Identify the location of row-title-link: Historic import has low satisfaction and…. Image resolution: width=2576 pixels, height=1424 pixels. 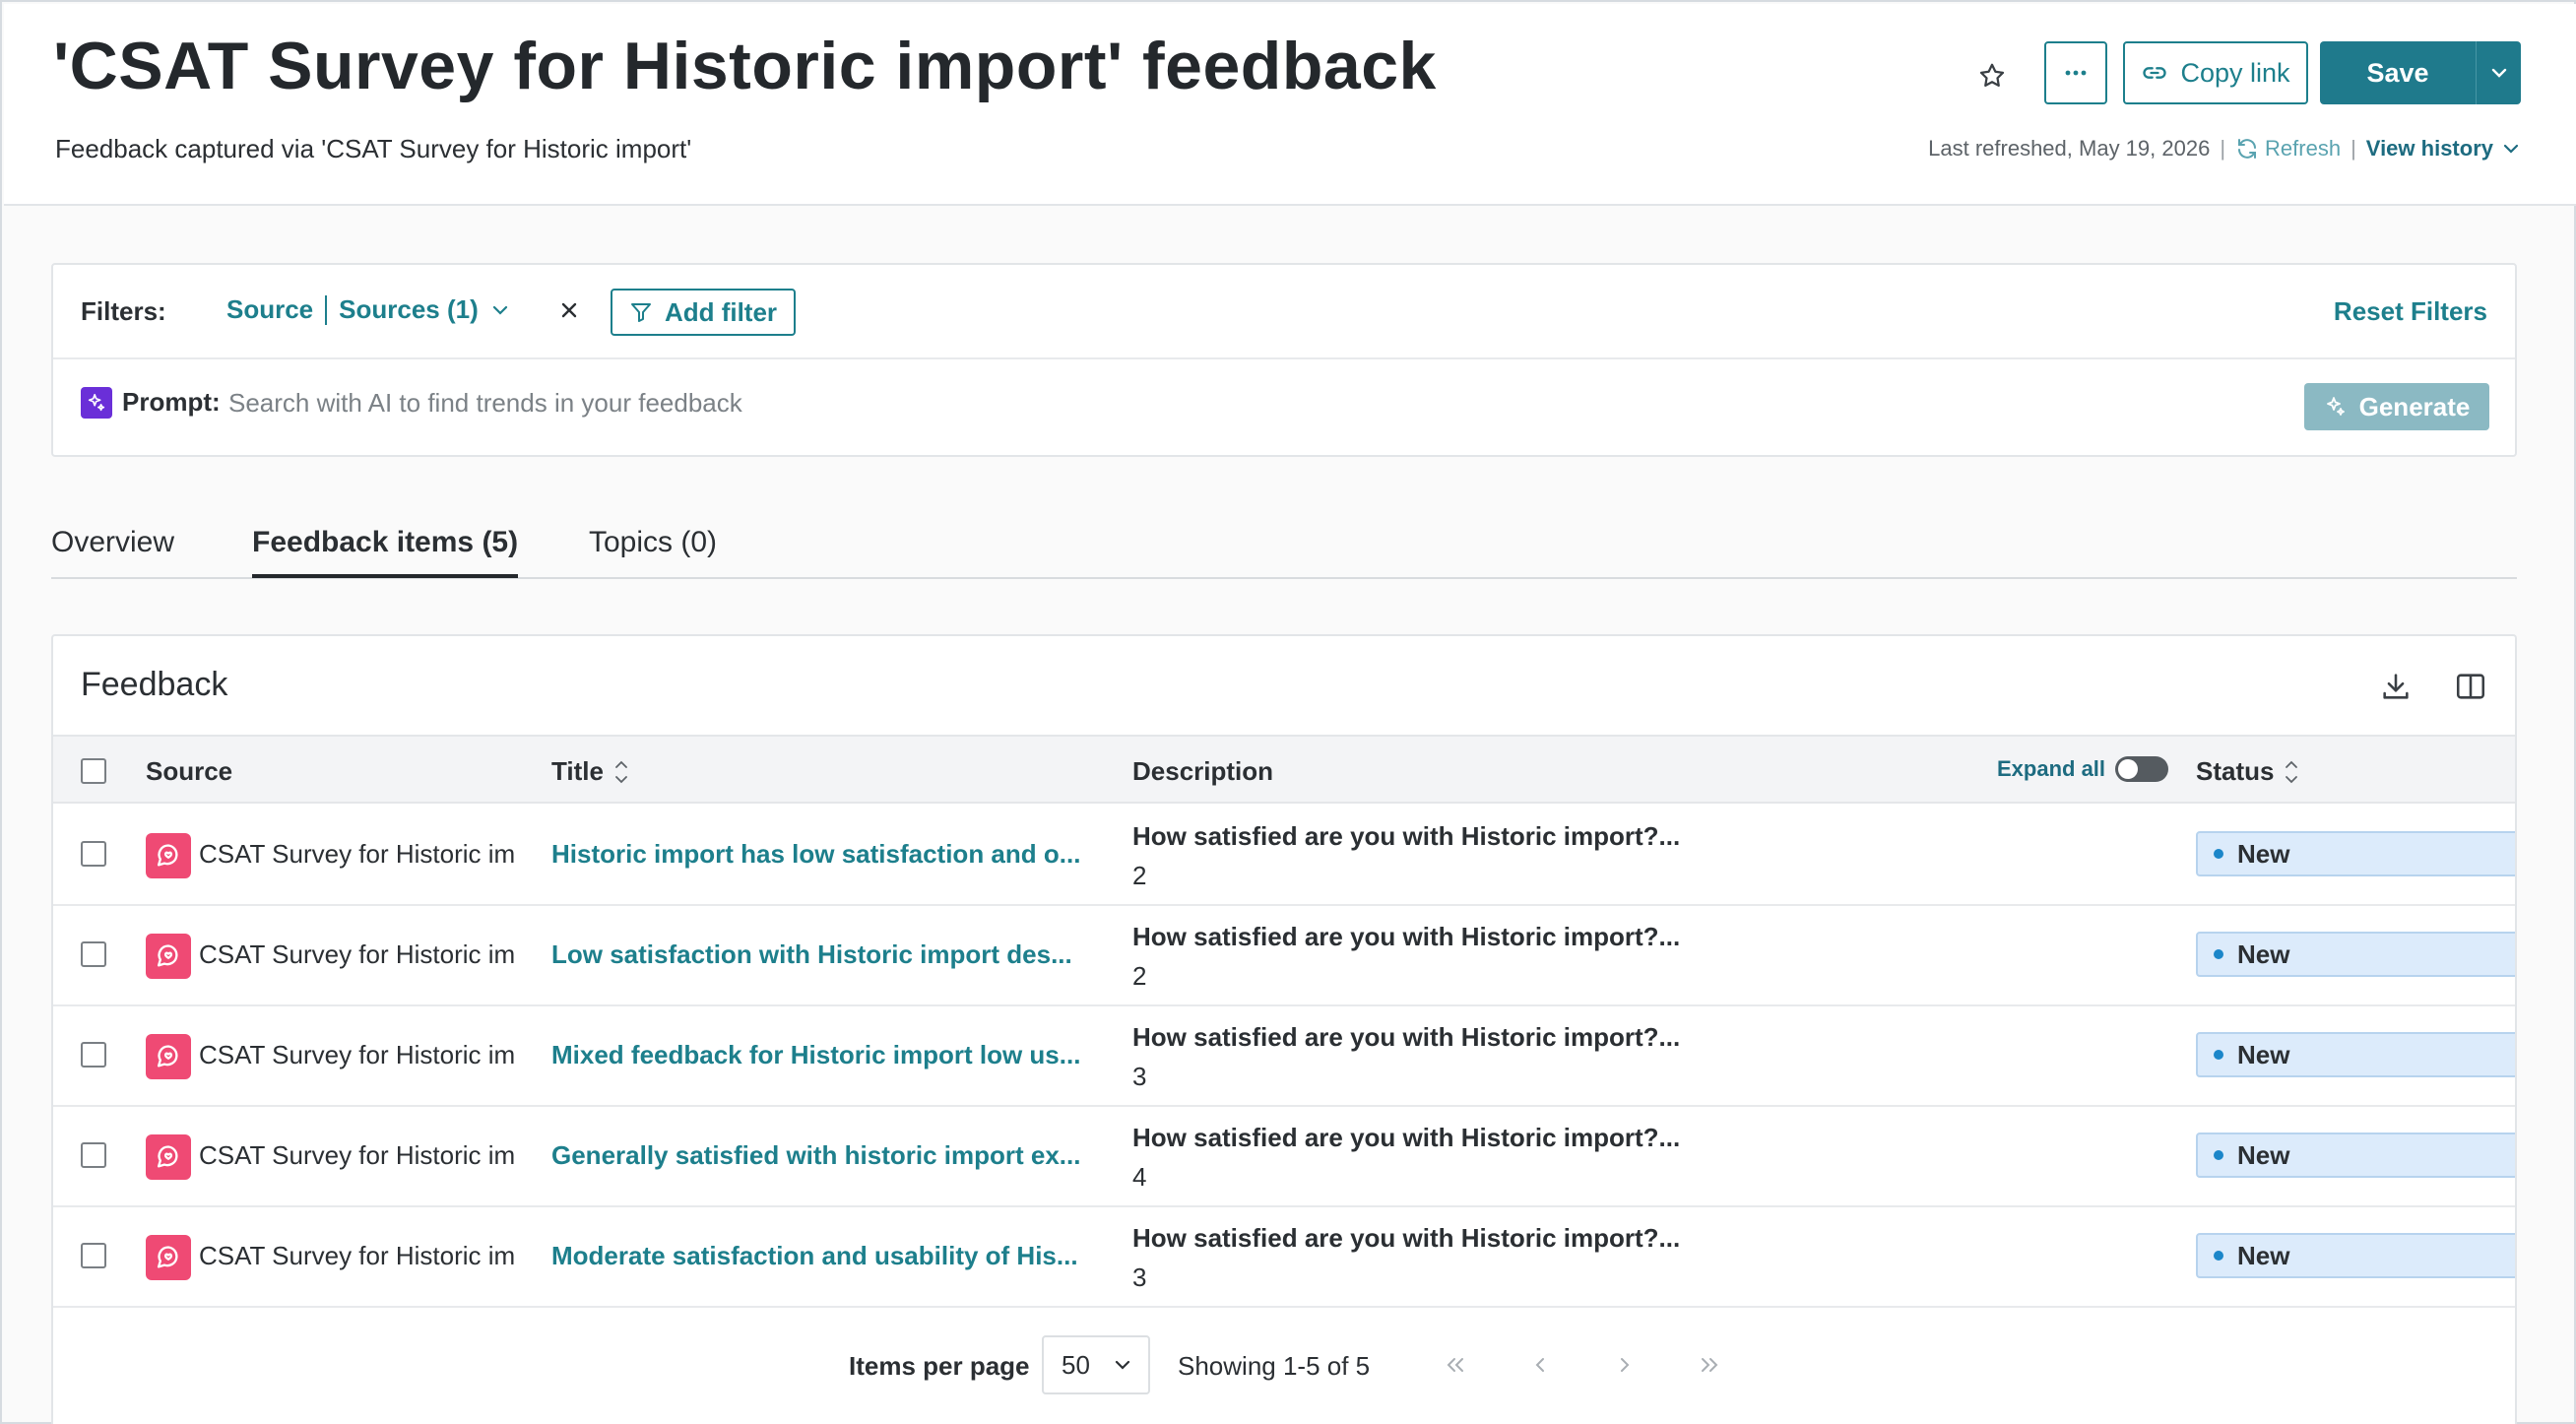
(837, 854).